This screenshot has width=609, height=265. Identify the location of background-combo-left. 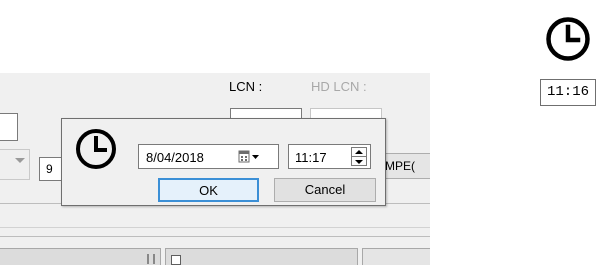
(15, 164).